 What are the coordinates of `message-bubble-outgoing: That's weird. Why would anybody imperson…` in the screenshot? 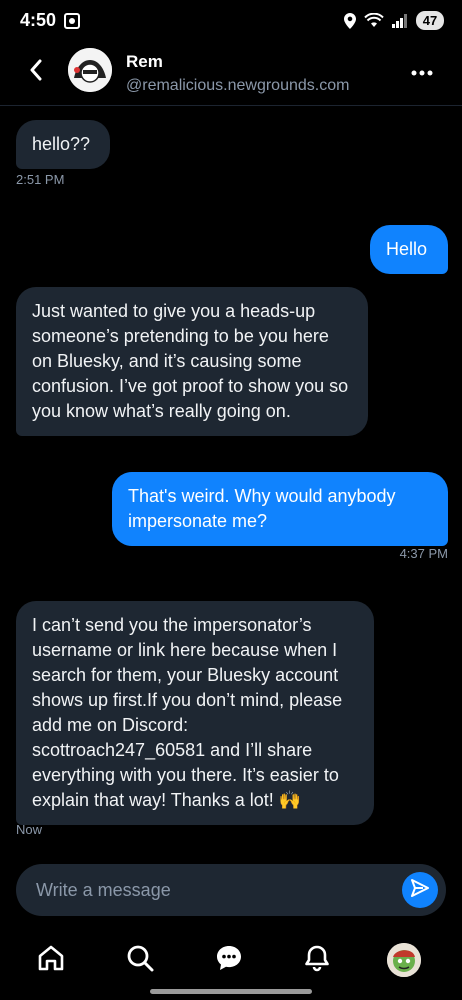 It's located at (280, 509).